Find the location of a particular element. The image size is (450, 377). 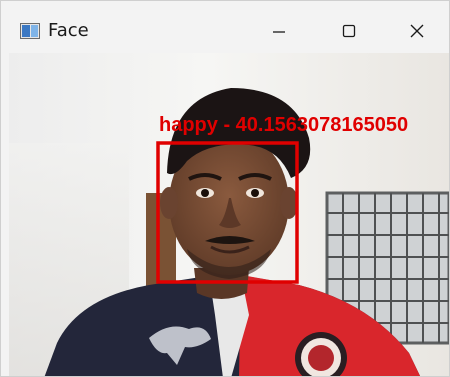

minimize-button is located at coordinates (279, 31).